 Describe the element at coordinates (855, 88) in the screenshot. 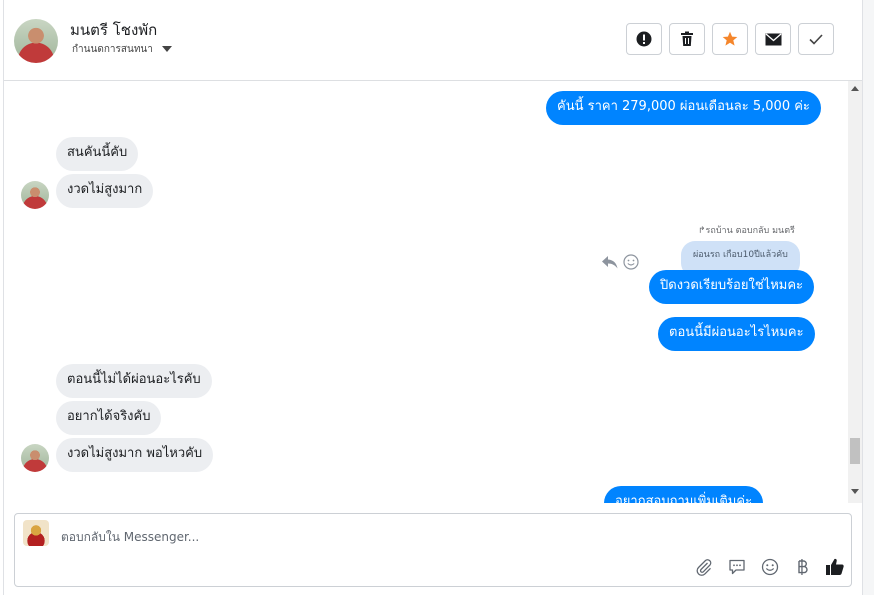

I see `scroll-up-arrow` at that location.